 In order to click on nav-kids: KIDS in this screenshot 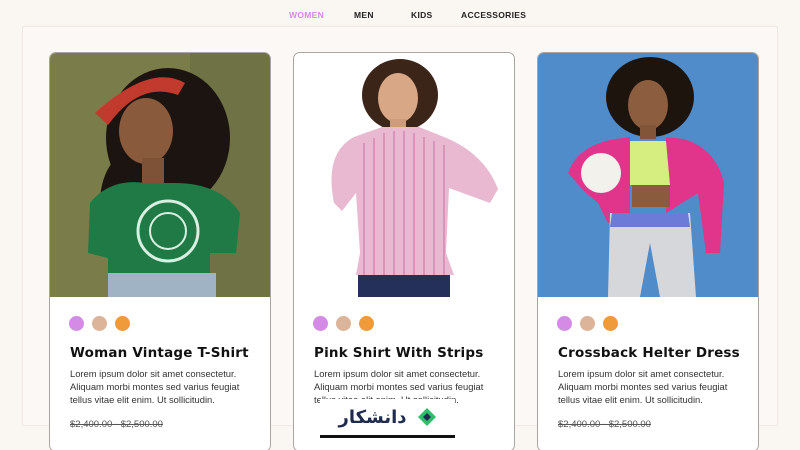, I will do `click(422, 15)`.